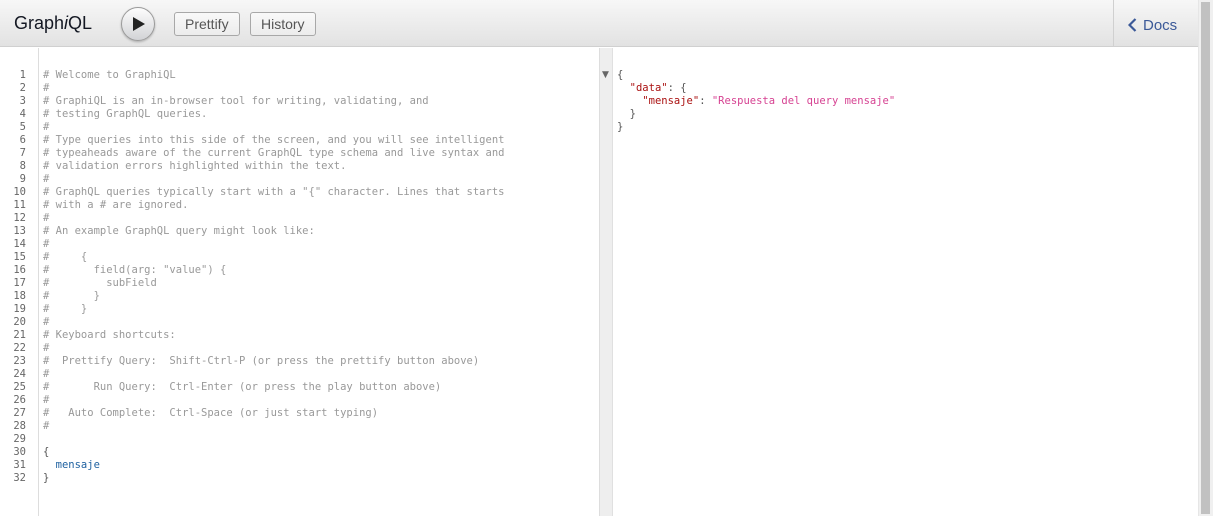 This screenshot has height=516, width=1213. Describe the element at coordinates (299, 88) in the screenshot. I see `code-line: 2 #` at that location.